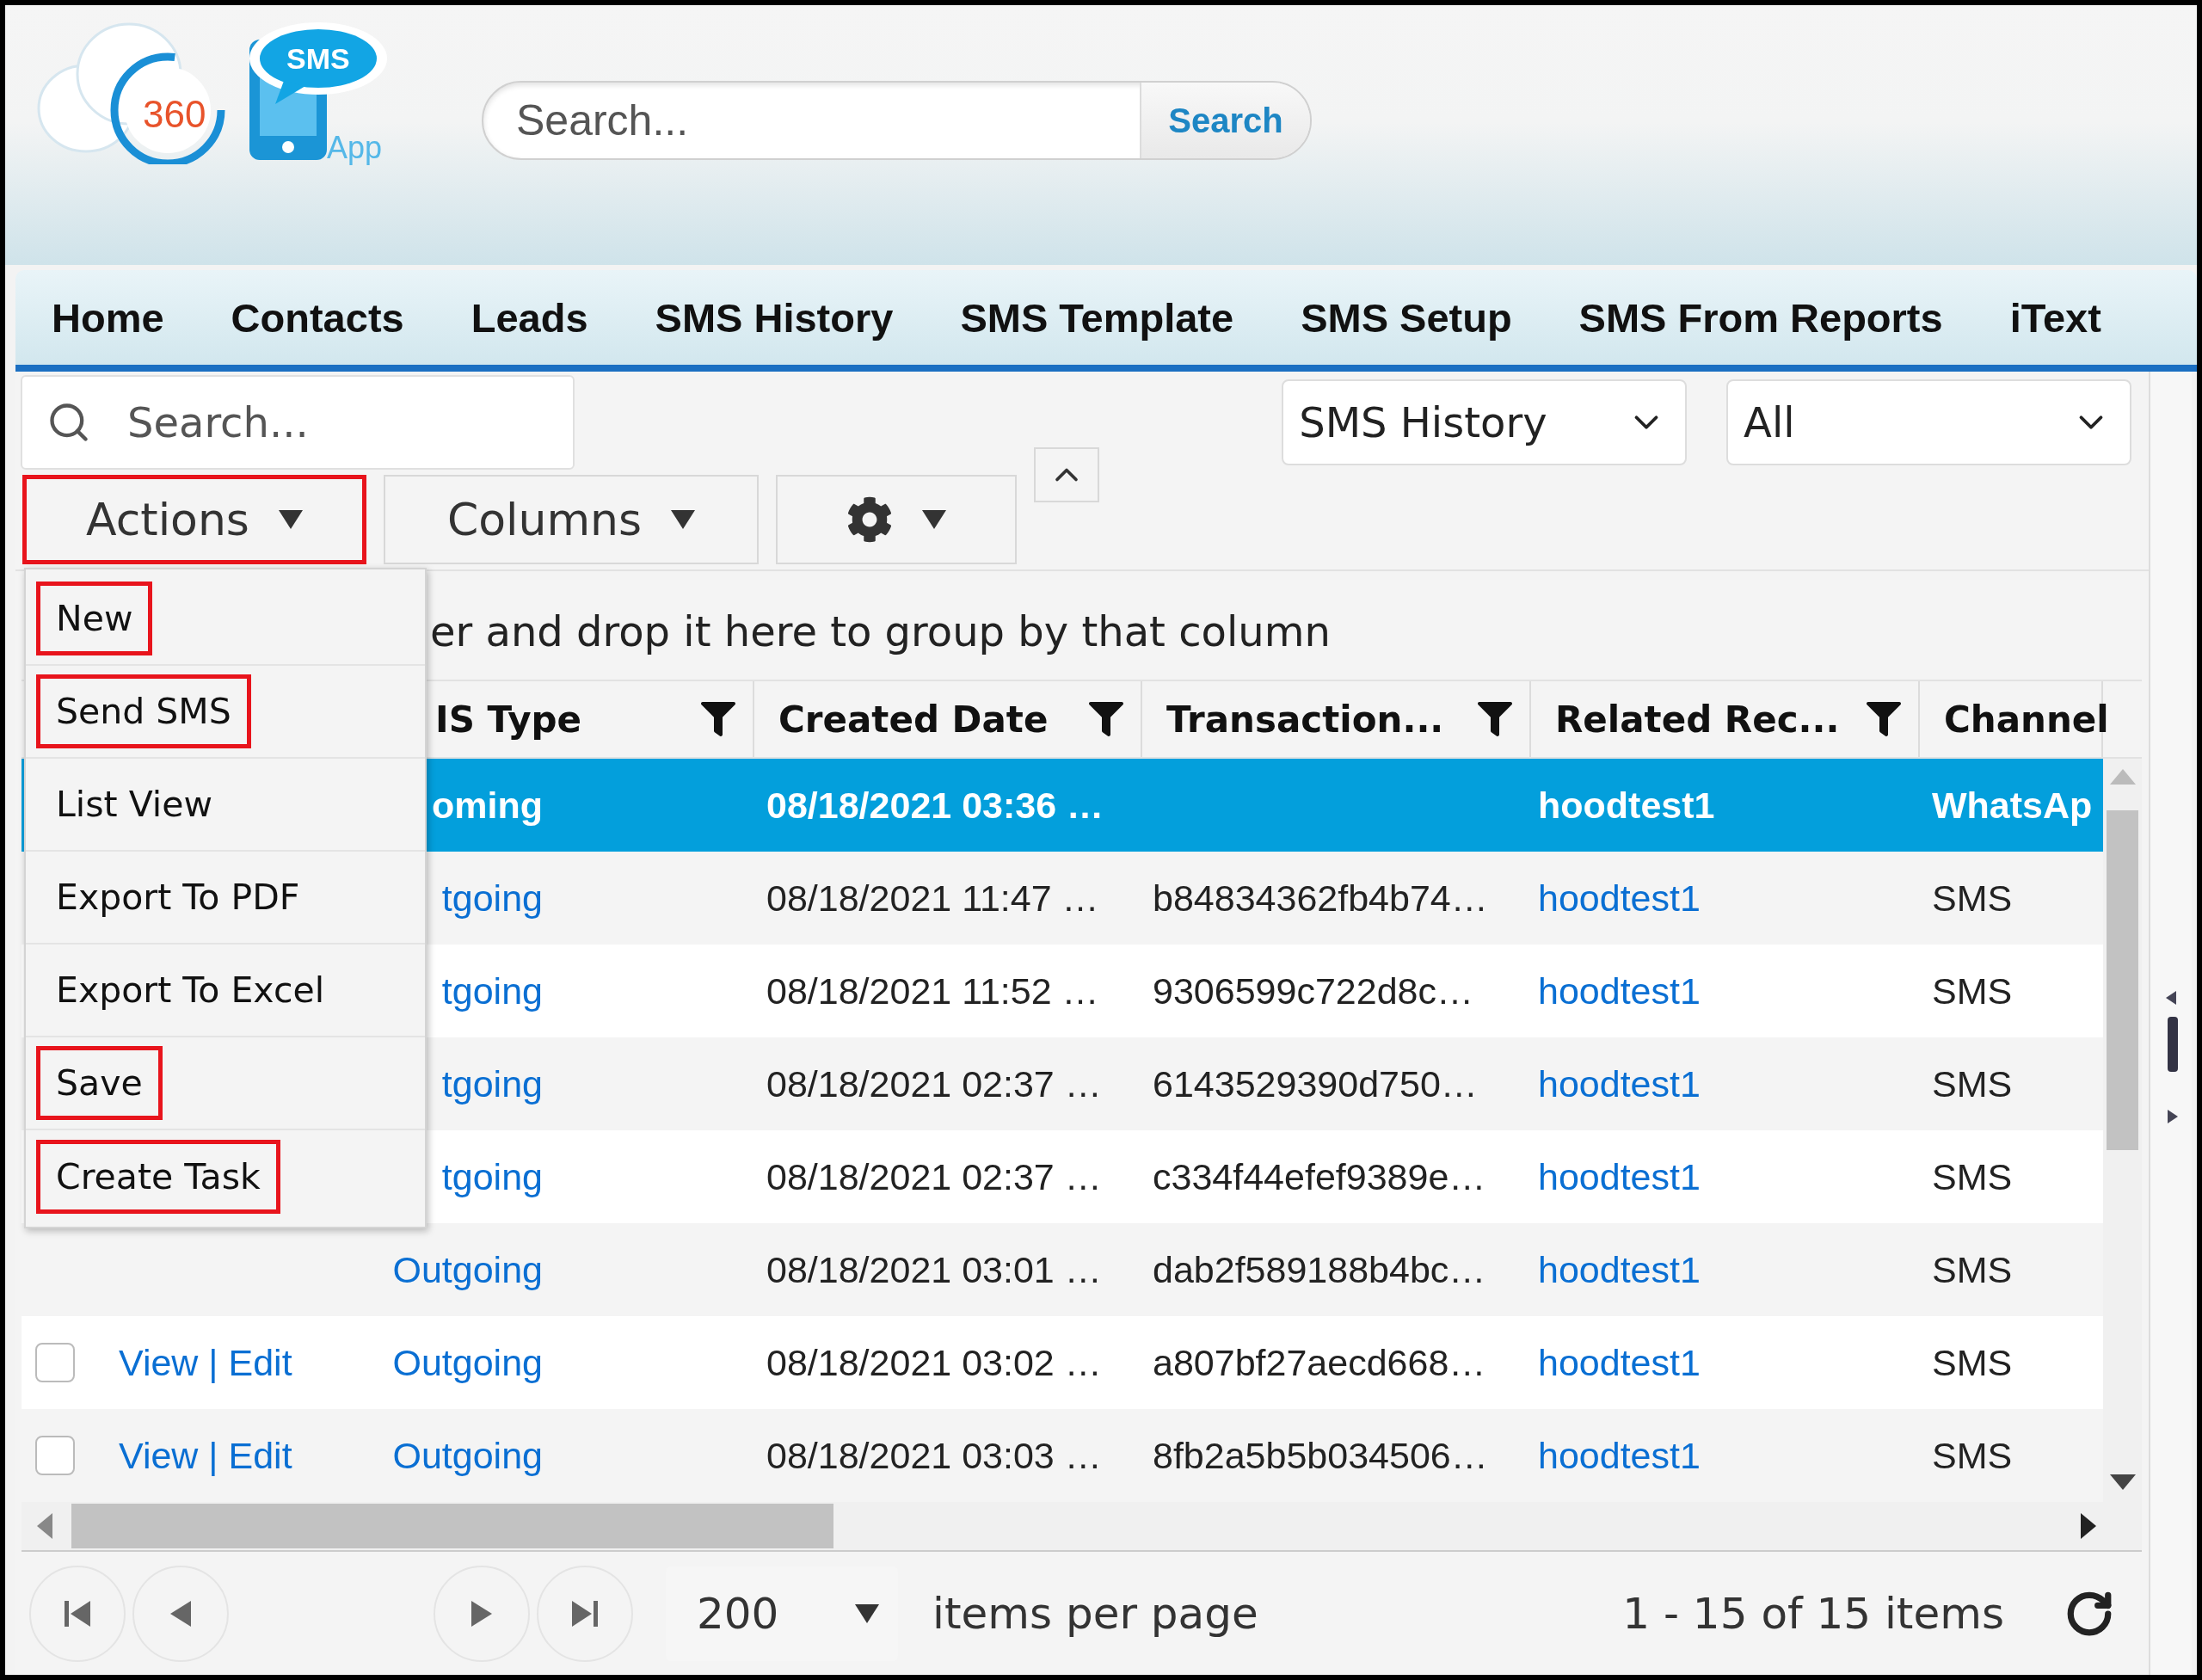  I want to click on column-title: Created Date, so click(913, 719).